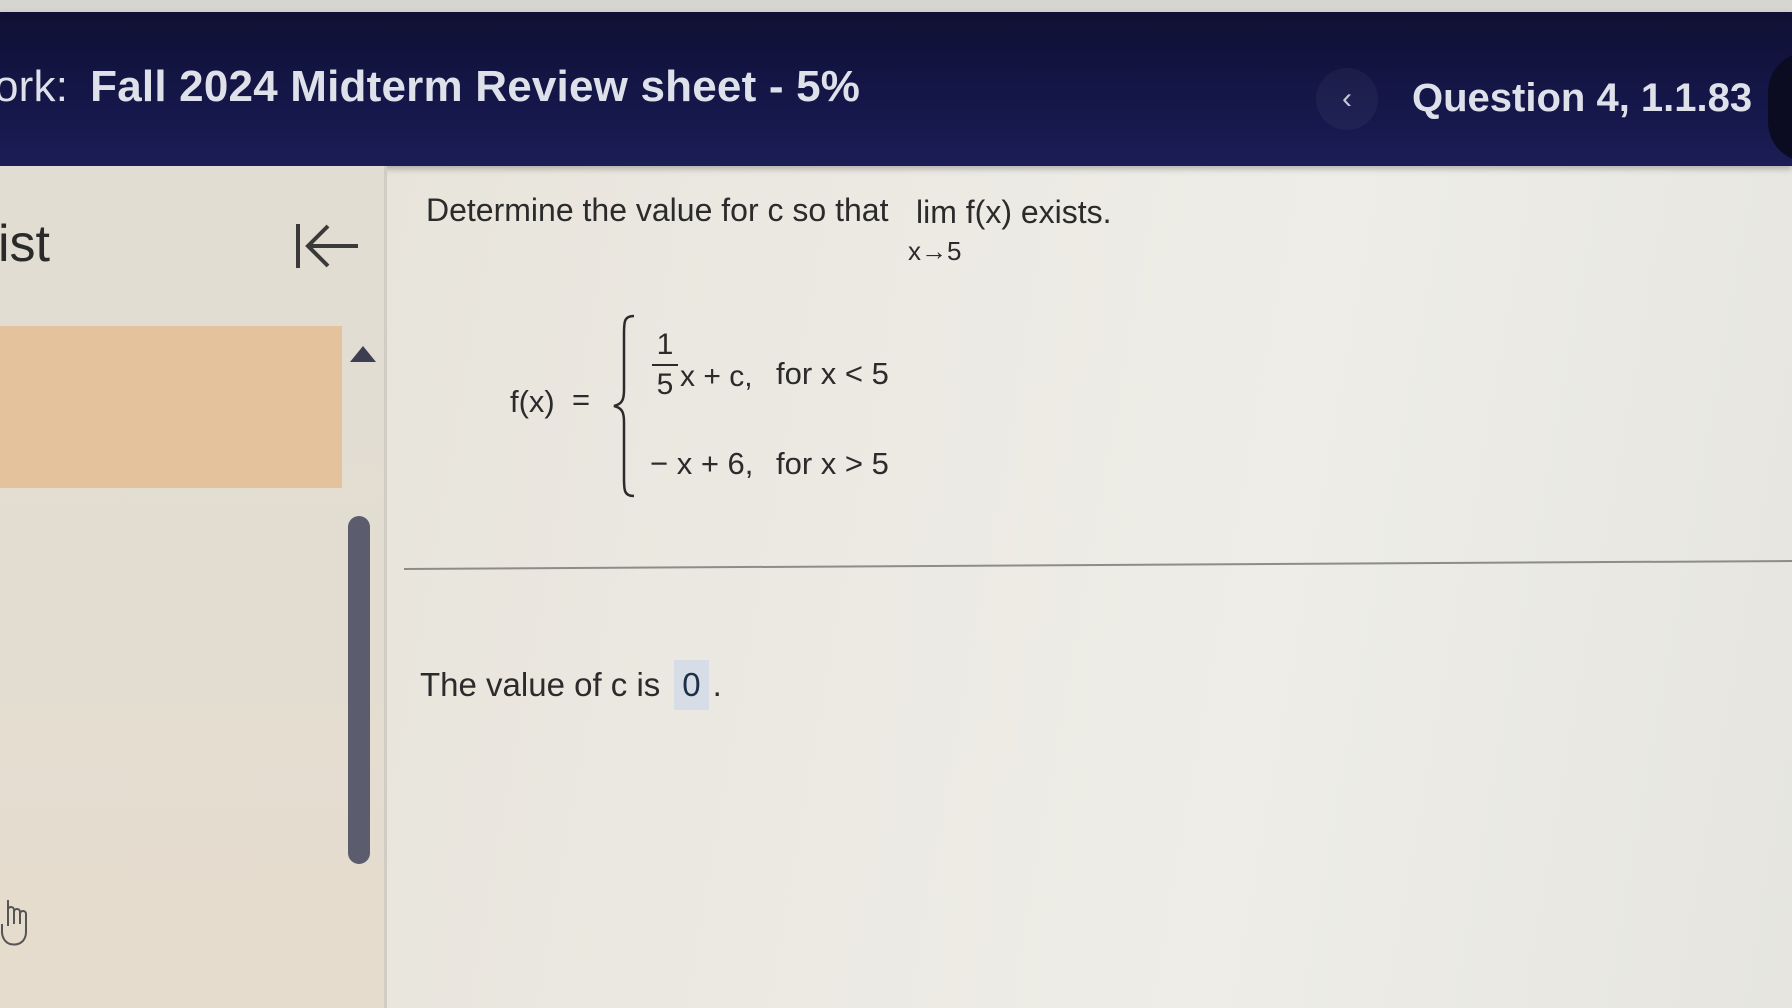  I want to click on collapse-sidebar-button, so click(327, 246).